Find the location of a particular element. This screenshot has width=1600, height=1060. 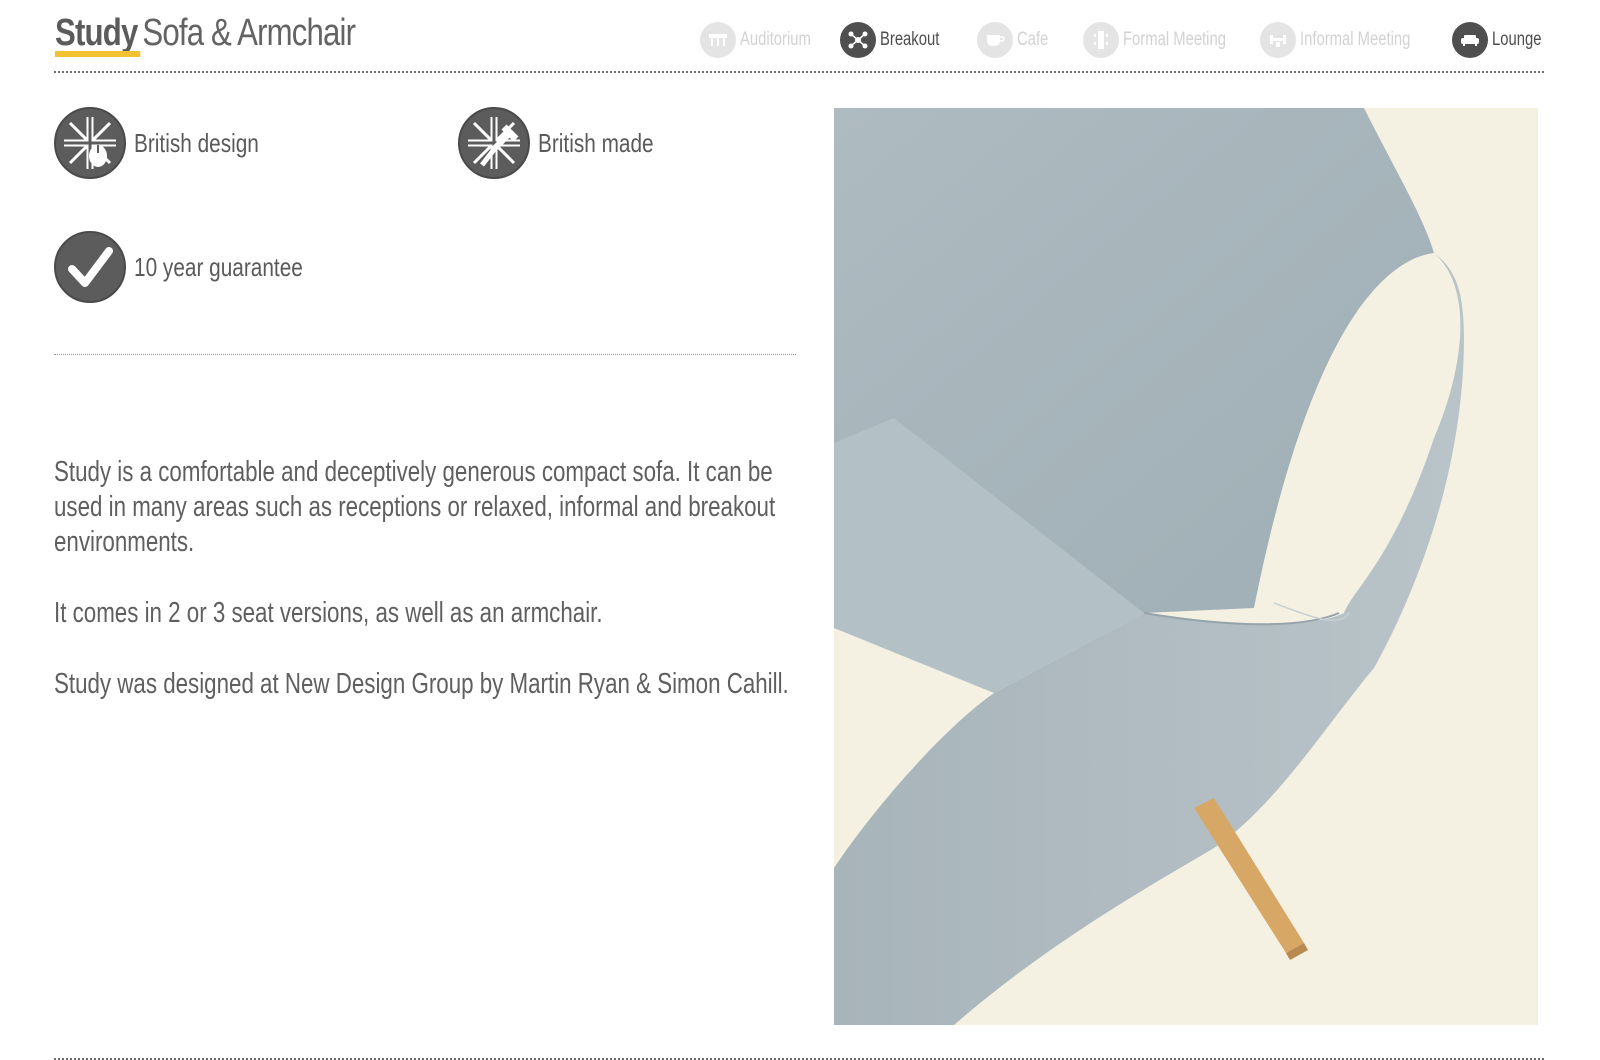

product-brand-name: Study is located at coordinates (97, 33).